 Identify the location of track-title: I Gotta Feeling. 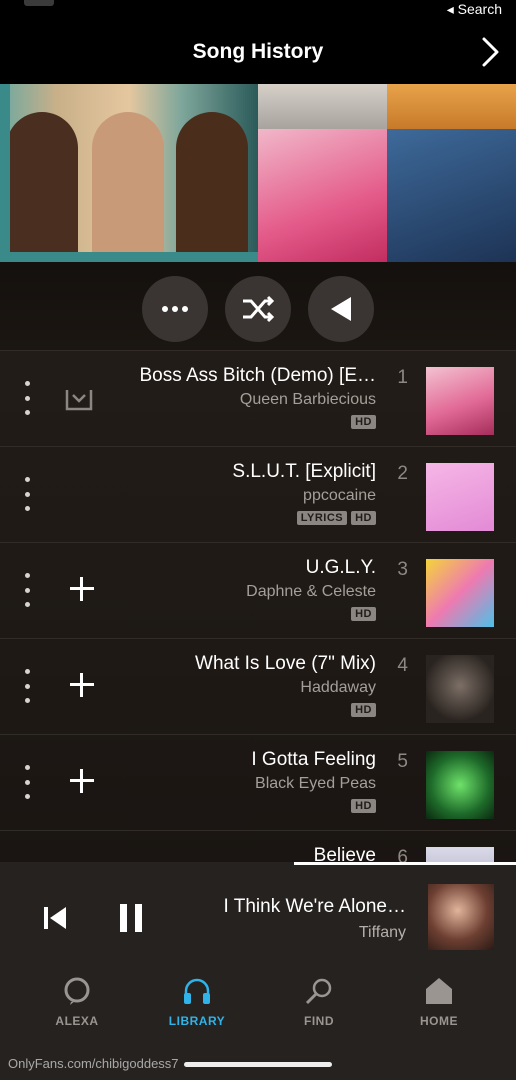
(313, 759).